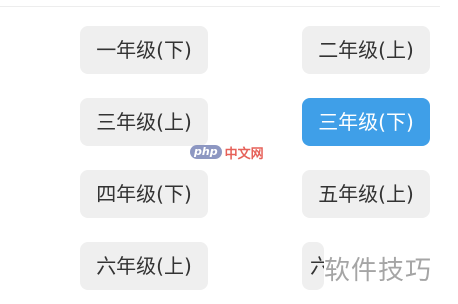 The width and height of the screenshot is (458, 304). Describe the element at coordinates (144, 266) in the screenshot. I see `grade-option-6-1: 六年级(上)` at that location.